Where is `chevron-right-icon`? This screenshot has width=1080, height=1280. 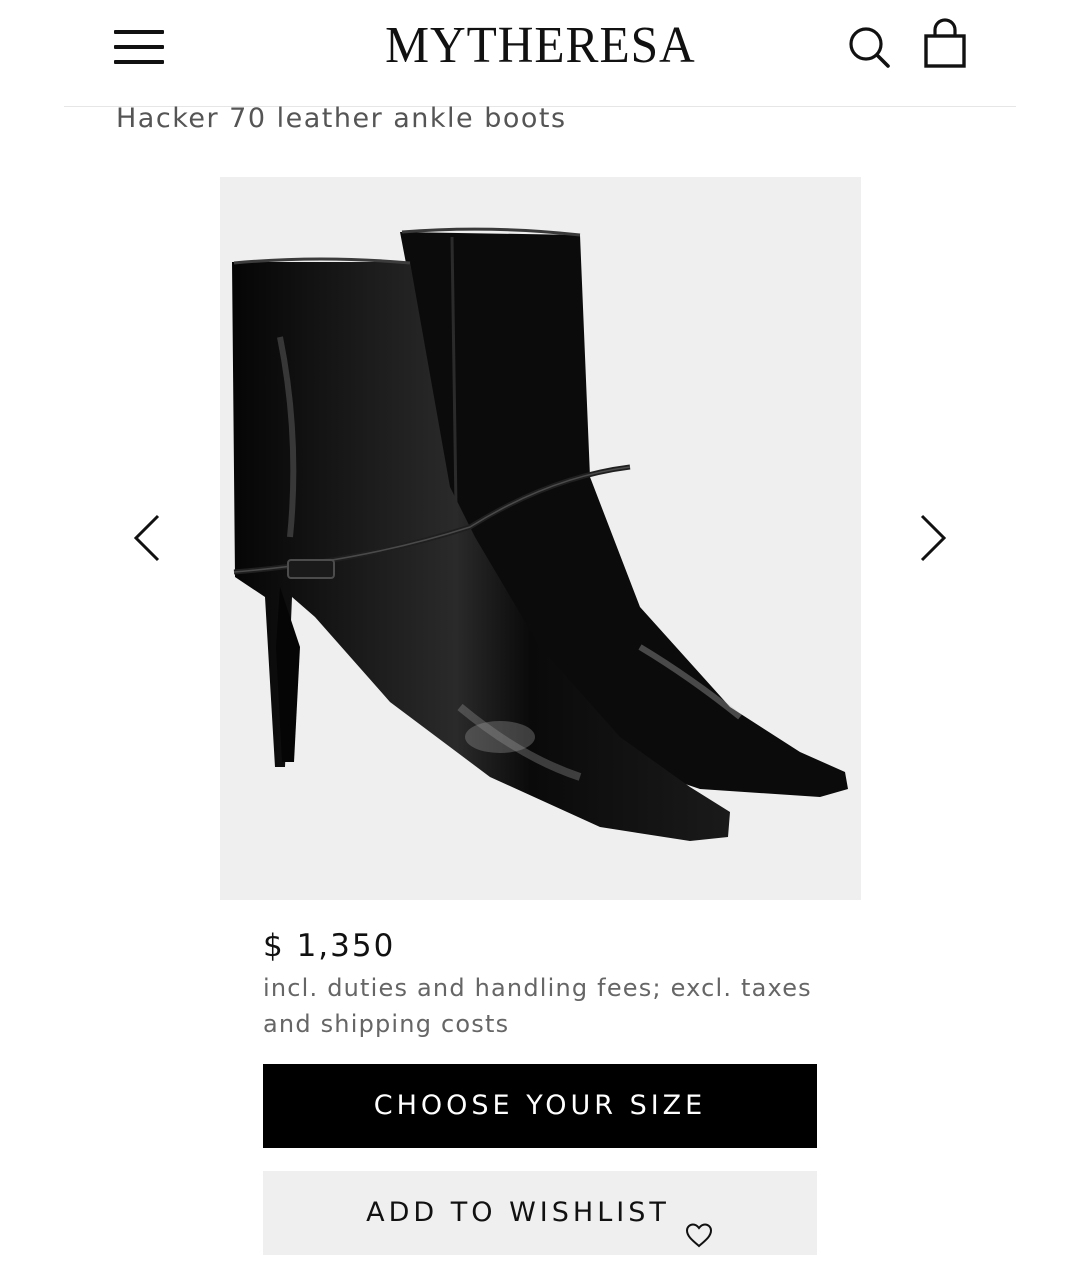 chevron-right-icon is located at coordinates (932, 538).